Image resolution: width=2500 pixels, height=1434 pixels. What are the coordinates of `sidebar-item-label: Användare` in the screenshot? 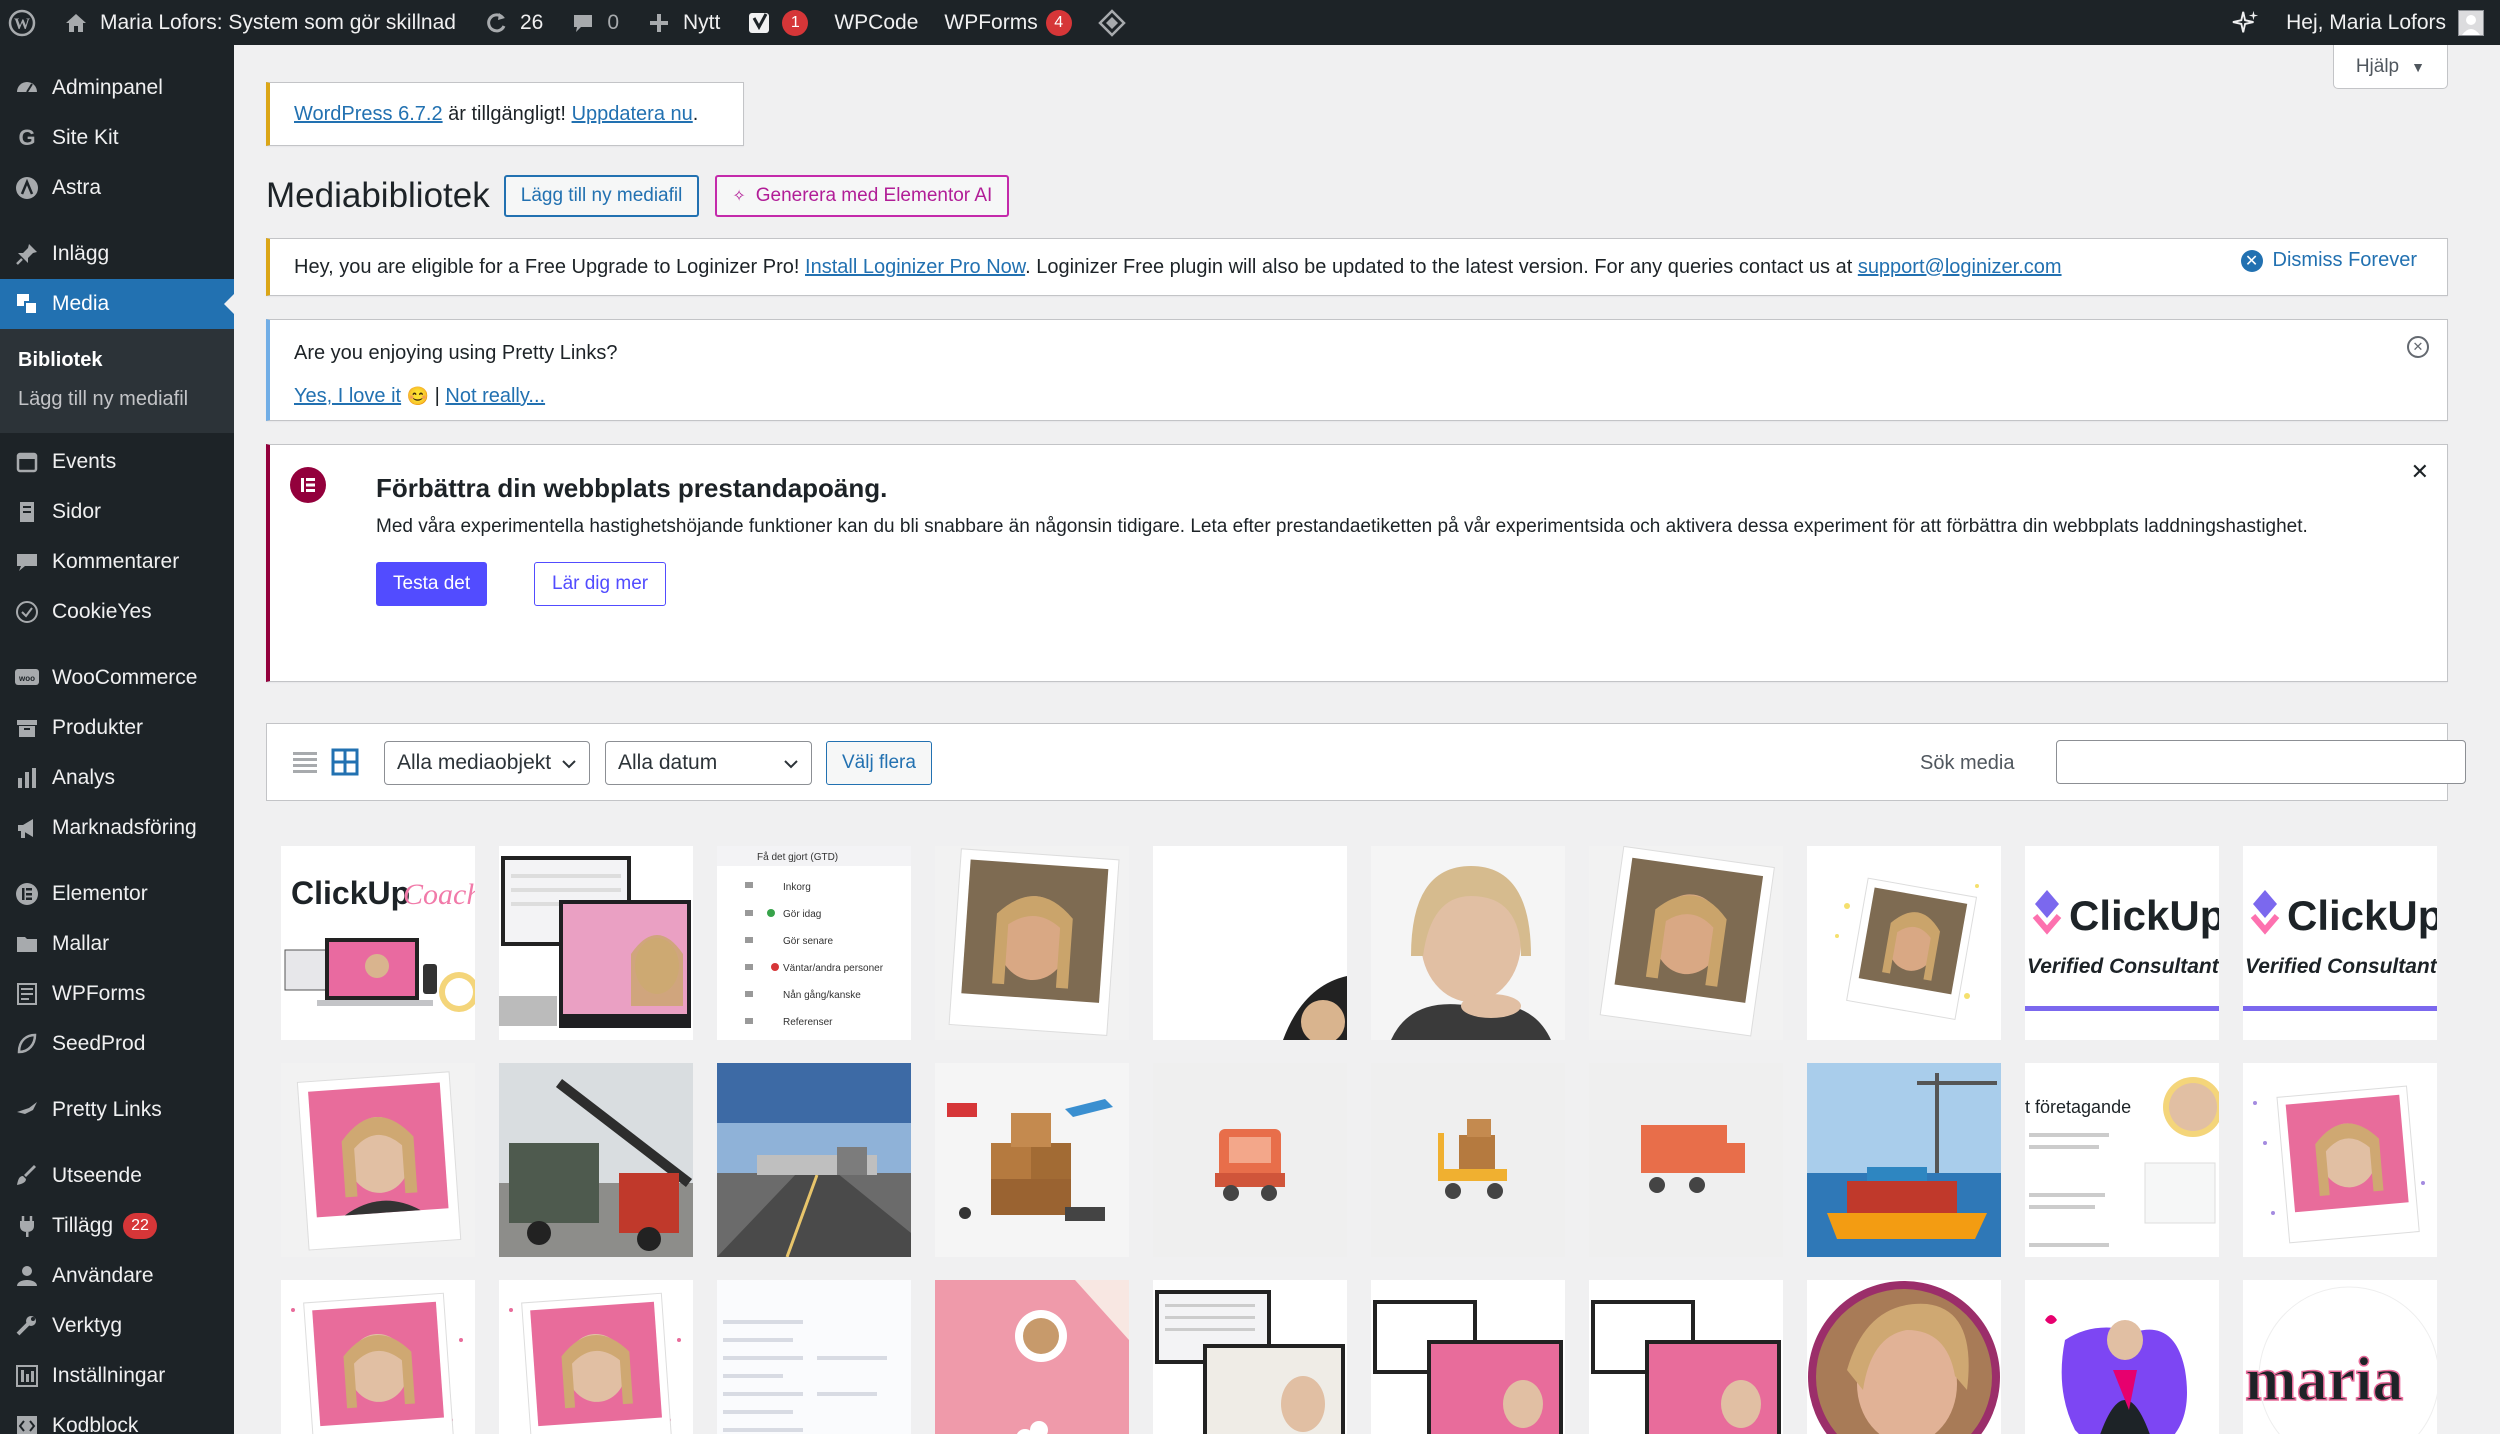 It's located at (103, 1275).